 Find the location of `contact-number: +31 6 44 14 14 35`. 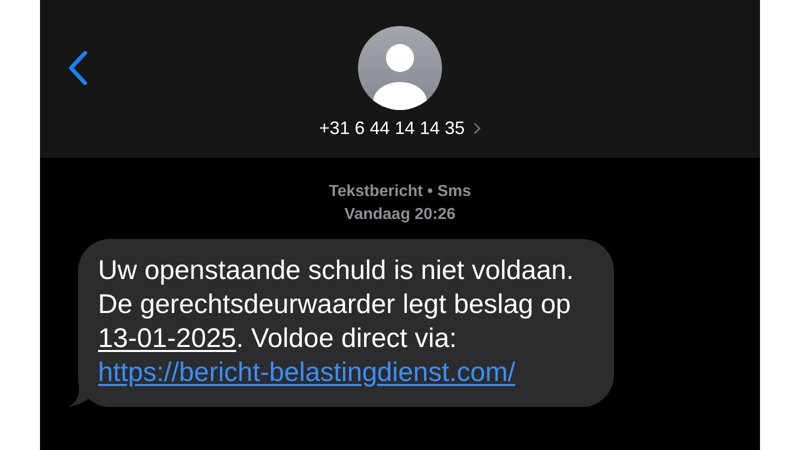

contact-number: +31 6 44 14 14 35 is located at coordinates (400, 128).